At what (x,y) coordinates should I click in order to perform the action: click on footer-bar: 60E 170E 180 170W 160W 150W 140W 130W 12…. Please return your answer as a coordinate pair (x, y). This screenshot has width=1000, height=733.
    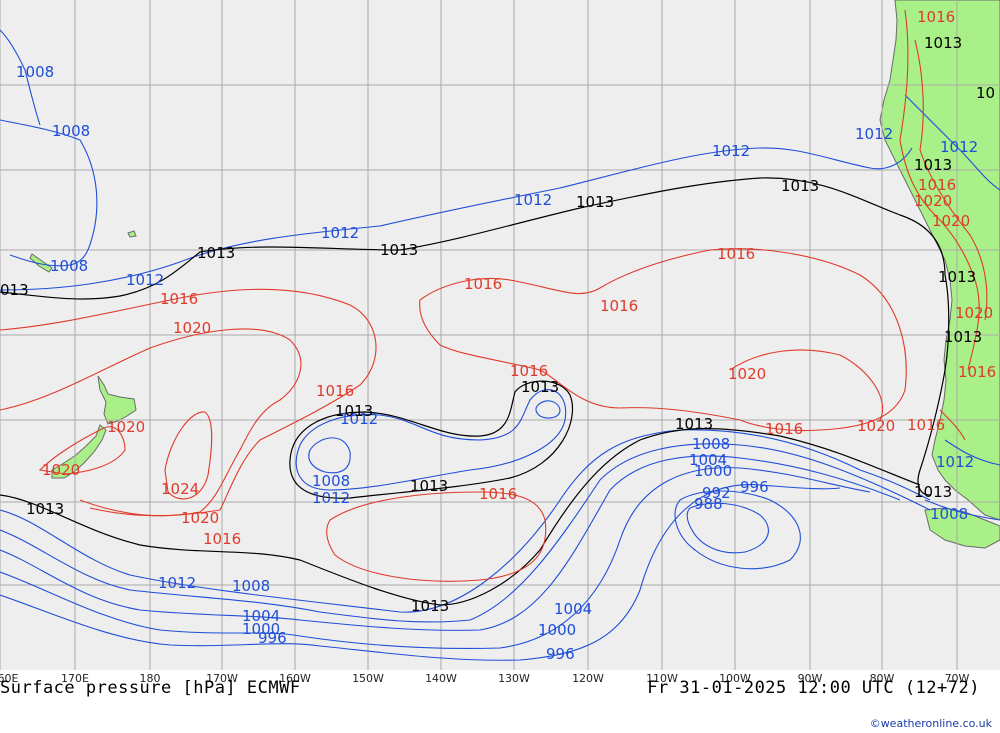
    Looking at the image, I should click on (500, 701).